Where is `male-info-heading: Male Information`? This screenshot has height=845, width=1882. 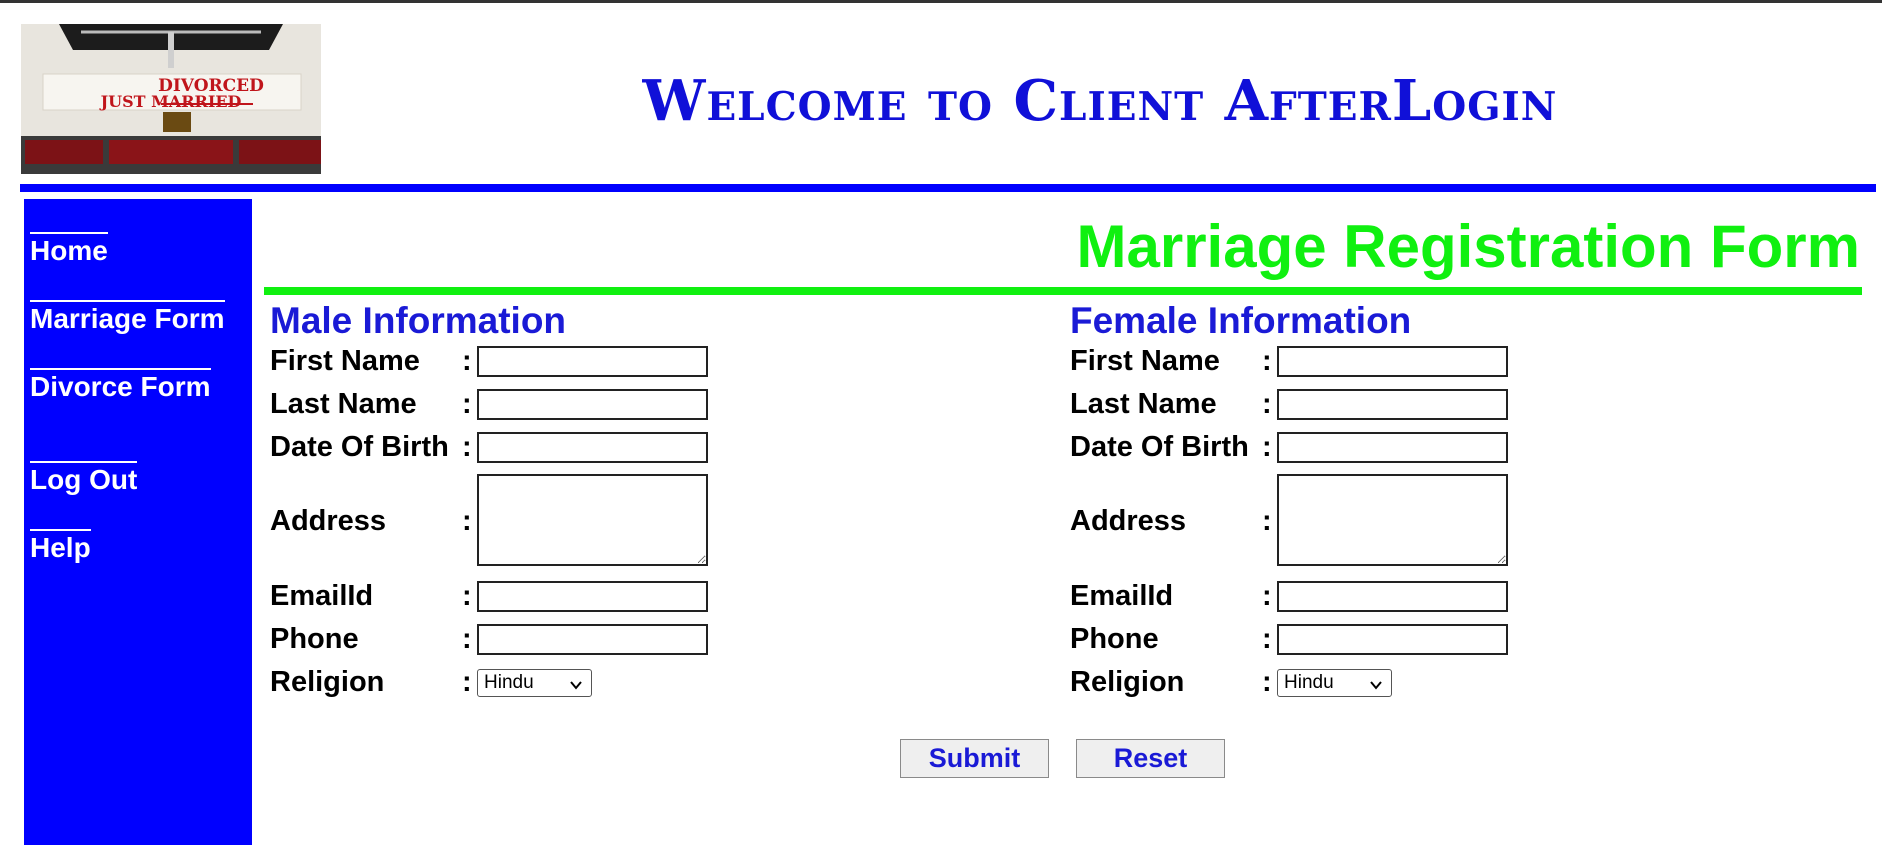 male-info-heading: Male Information is located at coordinates (418, 320).